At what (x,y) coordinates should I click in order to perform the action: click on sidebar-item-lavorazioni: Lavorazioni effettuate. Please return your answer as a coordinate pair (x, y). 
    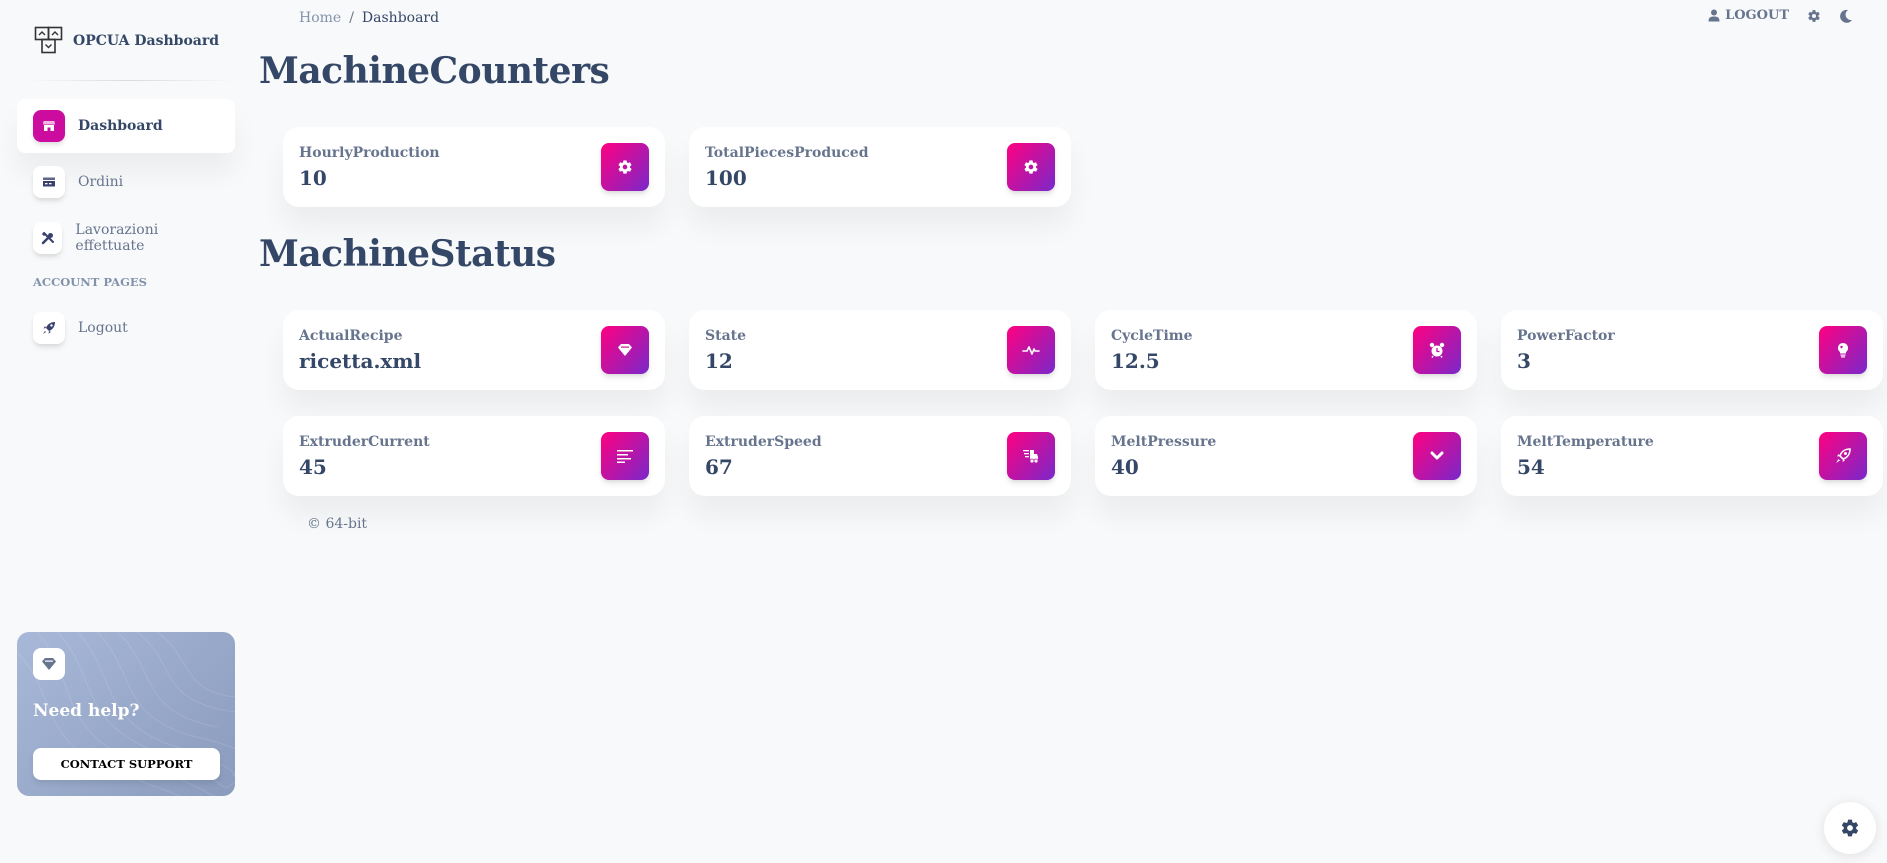
    Looking at the image, I should click on (126, 238).